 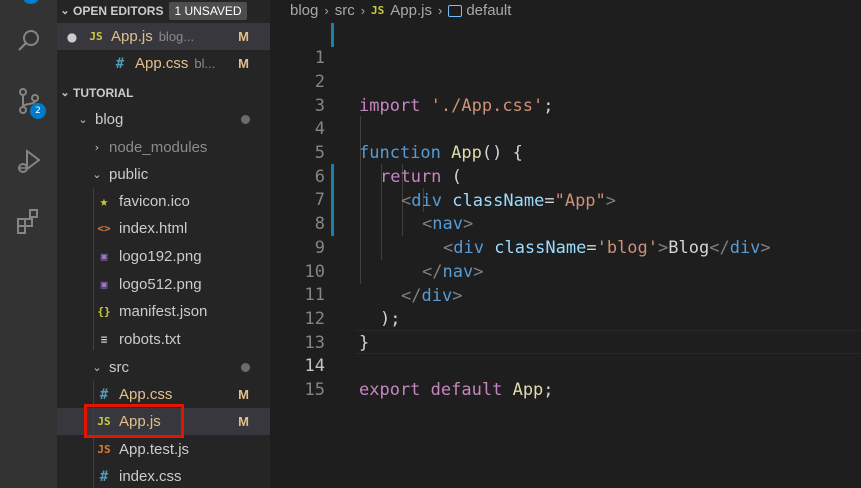 What do you see at coordinates (411, 10) in the screenshot?
I see `breadcrumb-item: App.js` at bounding box center [411, 10].